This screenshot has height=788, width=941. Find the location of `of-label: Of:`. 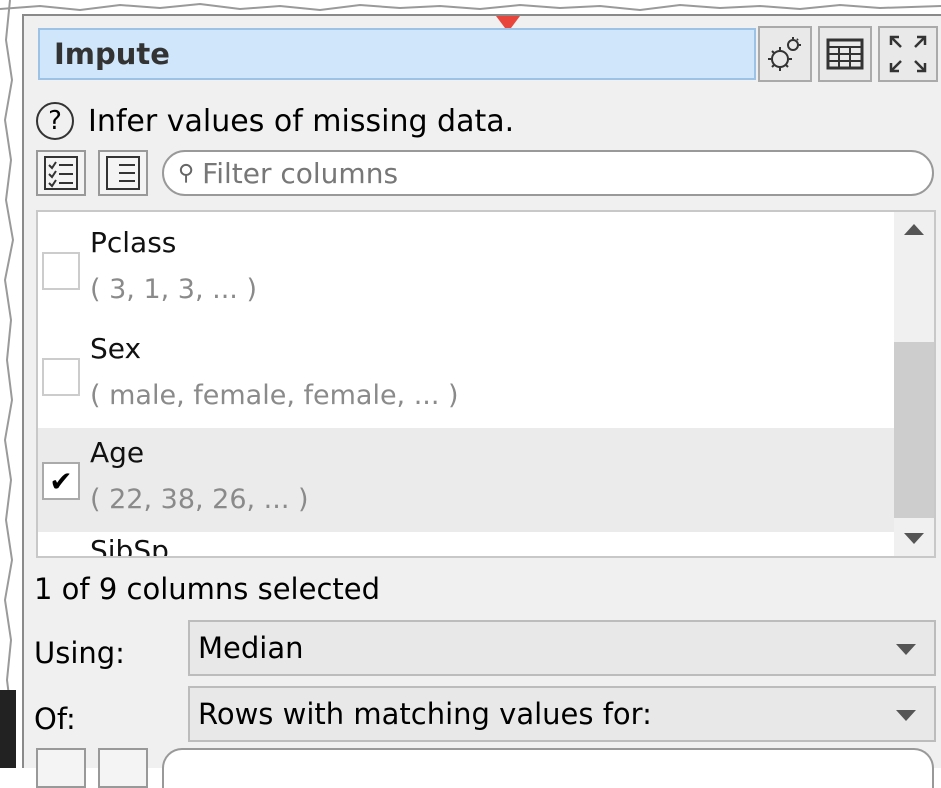

of-label: Of: is located at coordinates (55, 719).